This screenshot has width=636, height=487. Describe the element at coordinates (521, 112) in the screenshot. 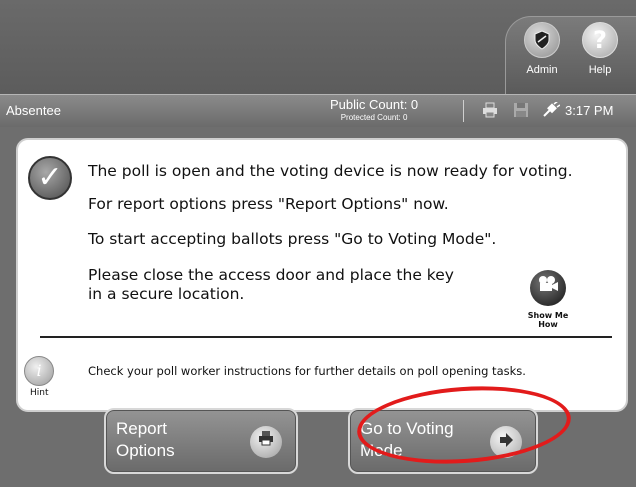

I see `disk-icon` at that location.